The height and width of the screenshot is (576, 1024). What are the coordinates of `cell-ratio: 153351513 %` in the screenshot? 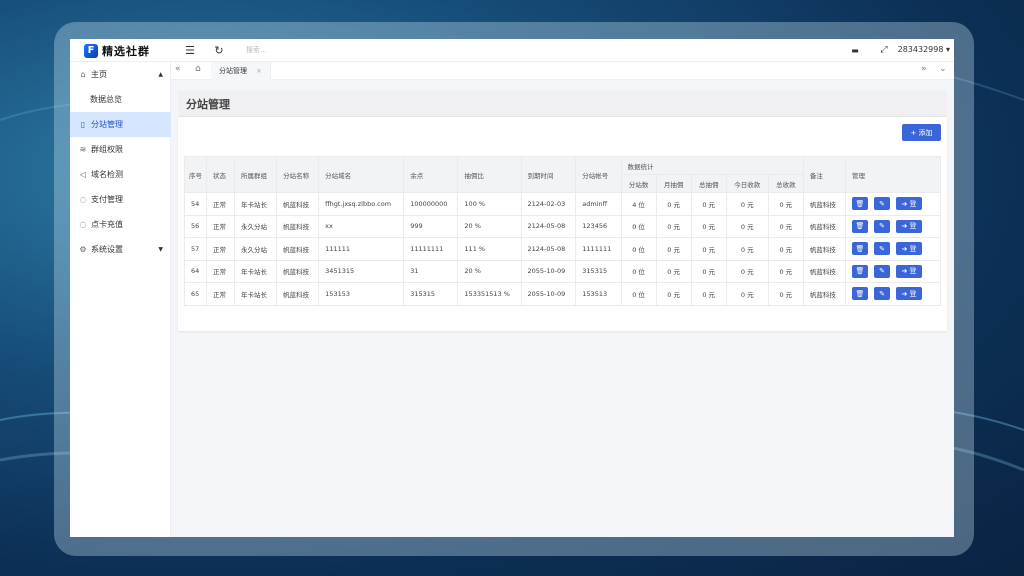 It's located at (489, 294).